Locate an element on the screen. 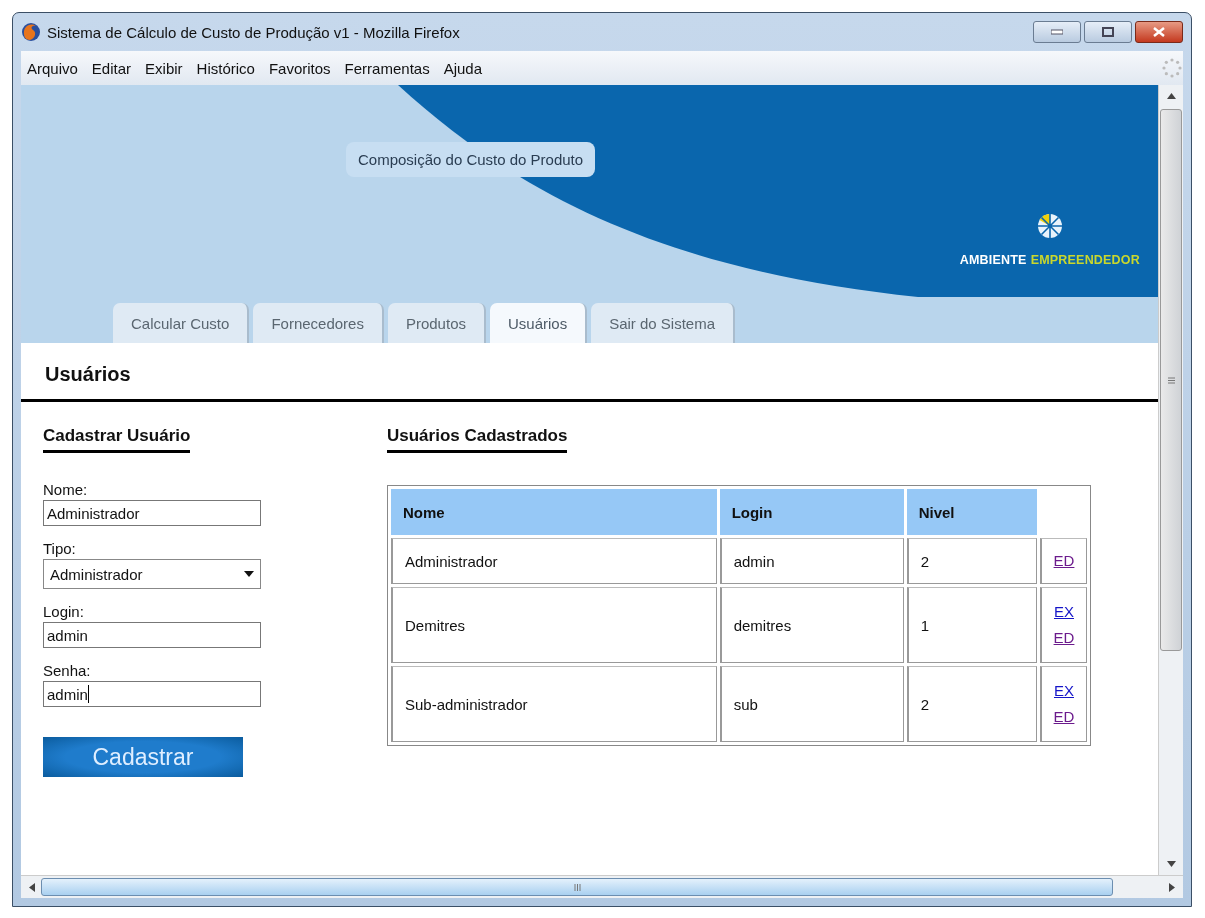 This screenshot has width=1205, height=918. maximize-icon is located at coordinates (1108, 32).